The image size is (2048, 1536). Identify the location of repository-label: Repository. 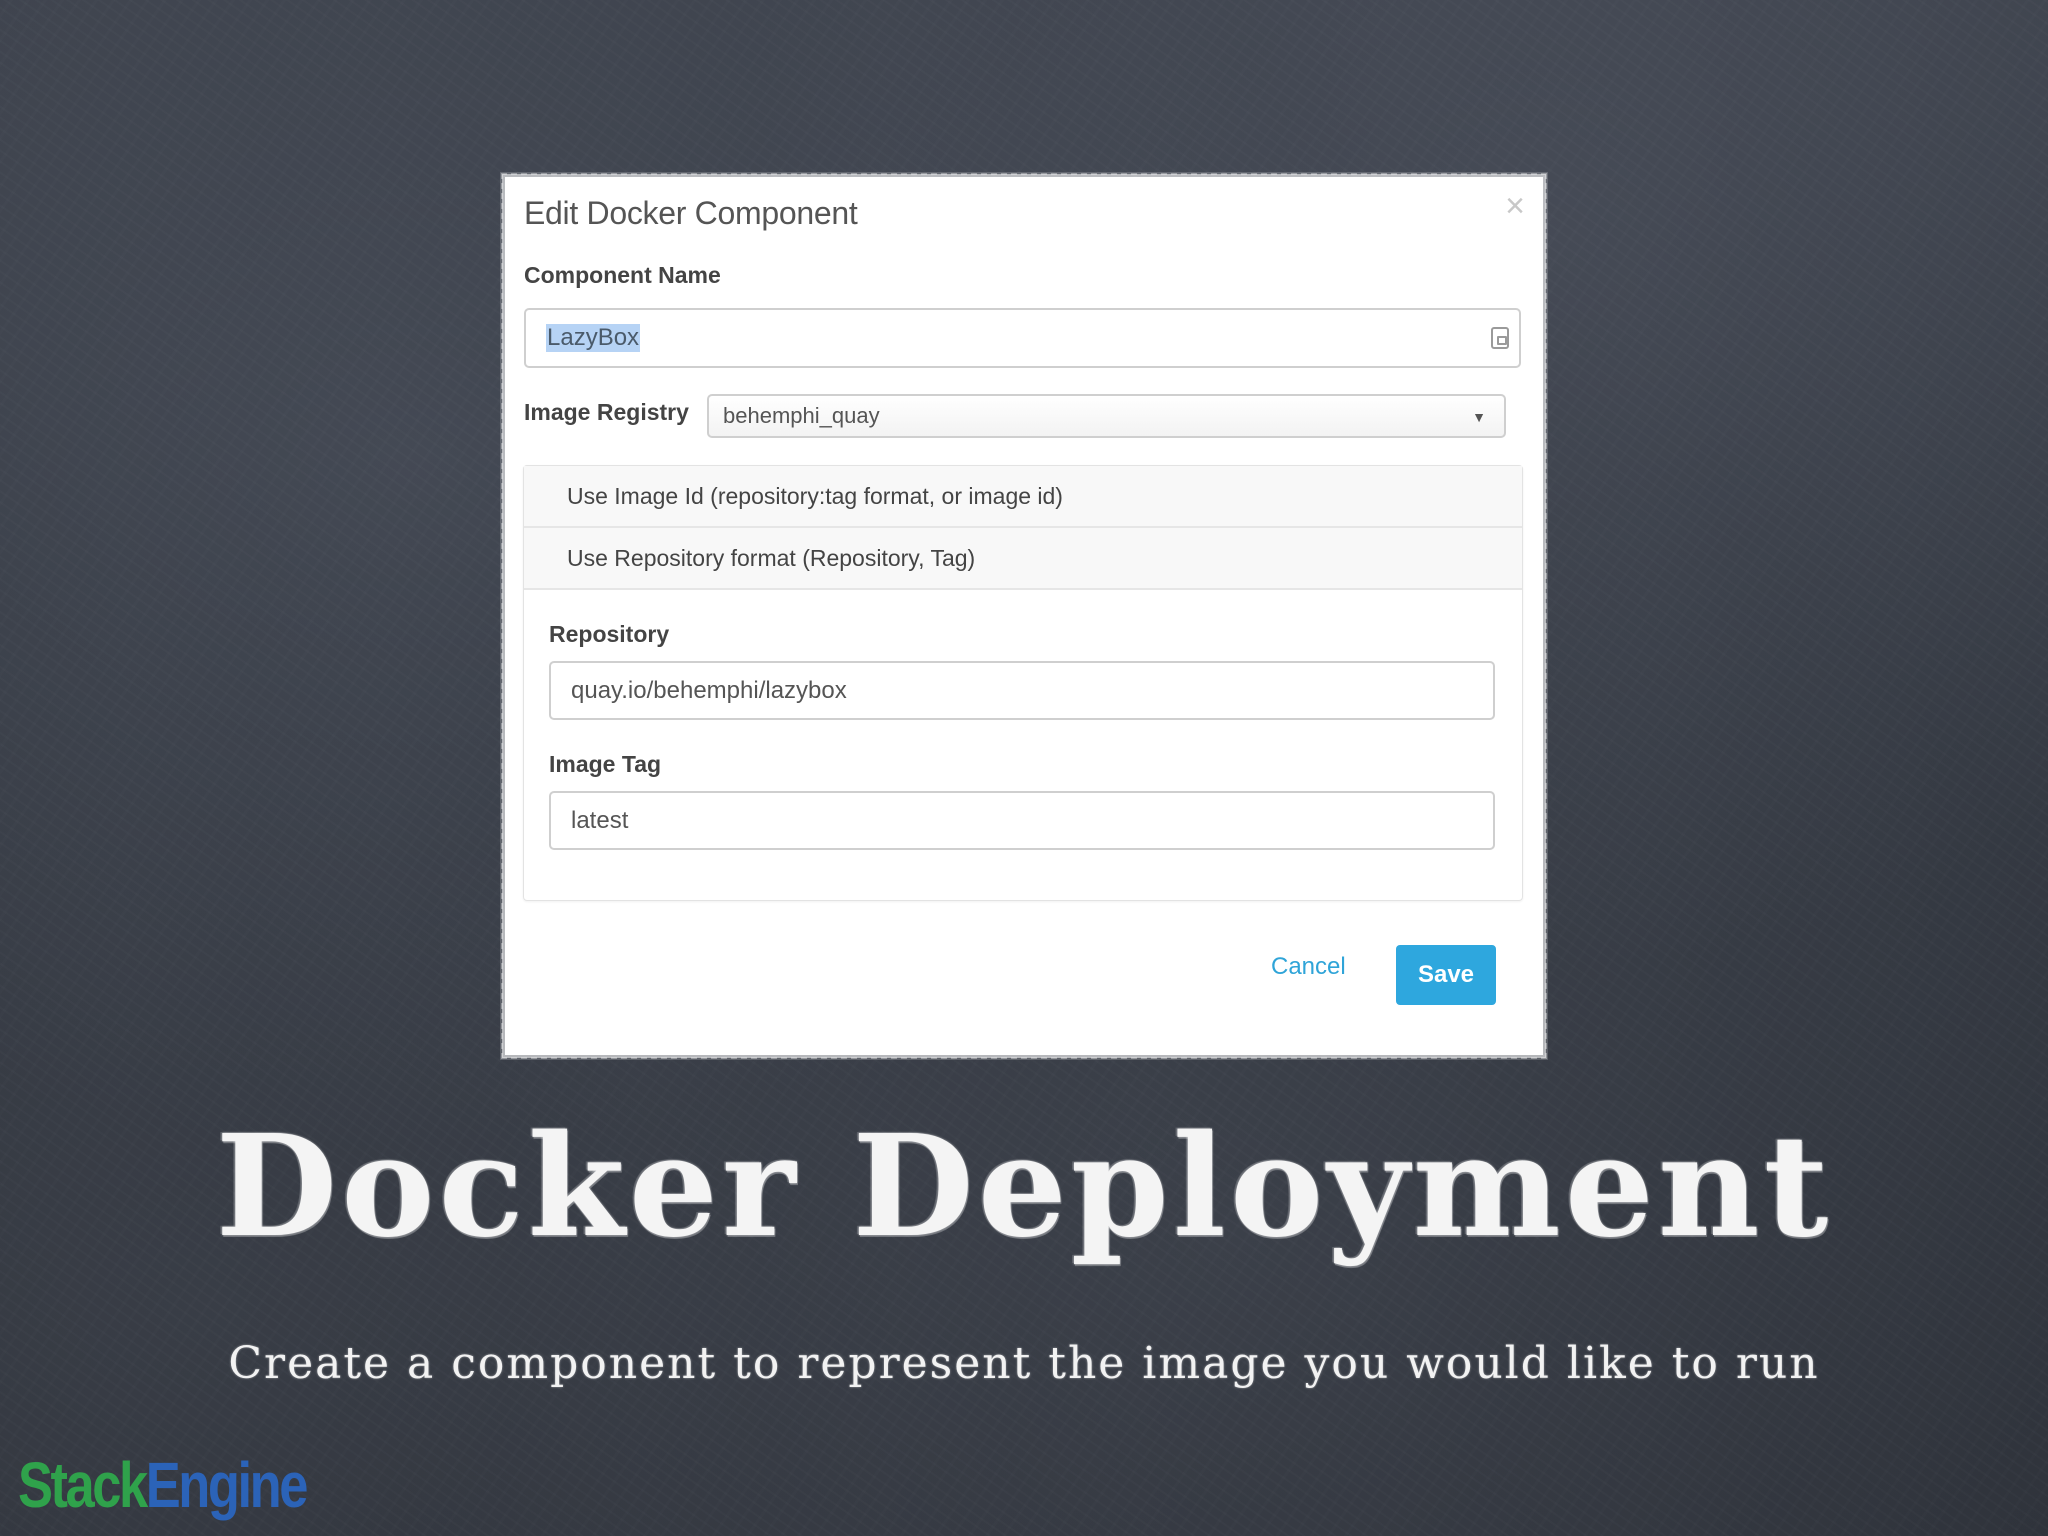
(609, 634).